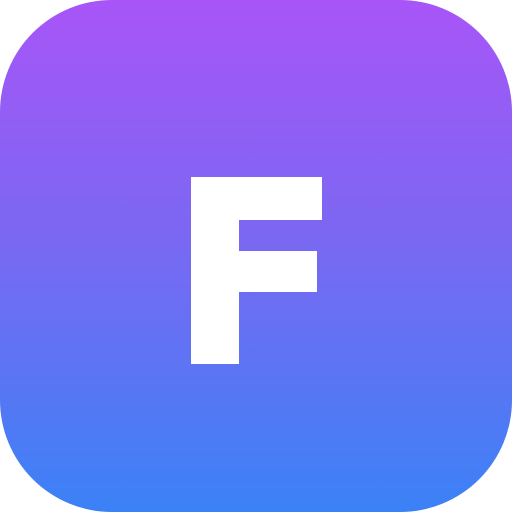 Image resolution: width=512 pixels, height=512 pixels. Describe the element at coordinates (256, 270) in the screenshot. I see `letter-f-glyph` at that location.